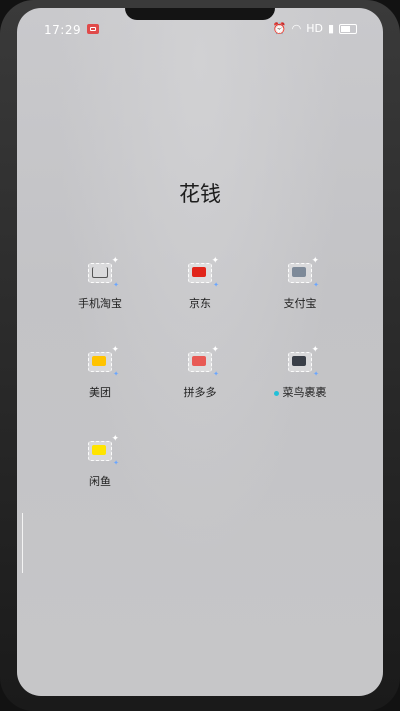 Image resolution: width=400 pixels, height=711 pixels. I want to click on app-jd: ✦ ✦ 京东, so click(200, 282).